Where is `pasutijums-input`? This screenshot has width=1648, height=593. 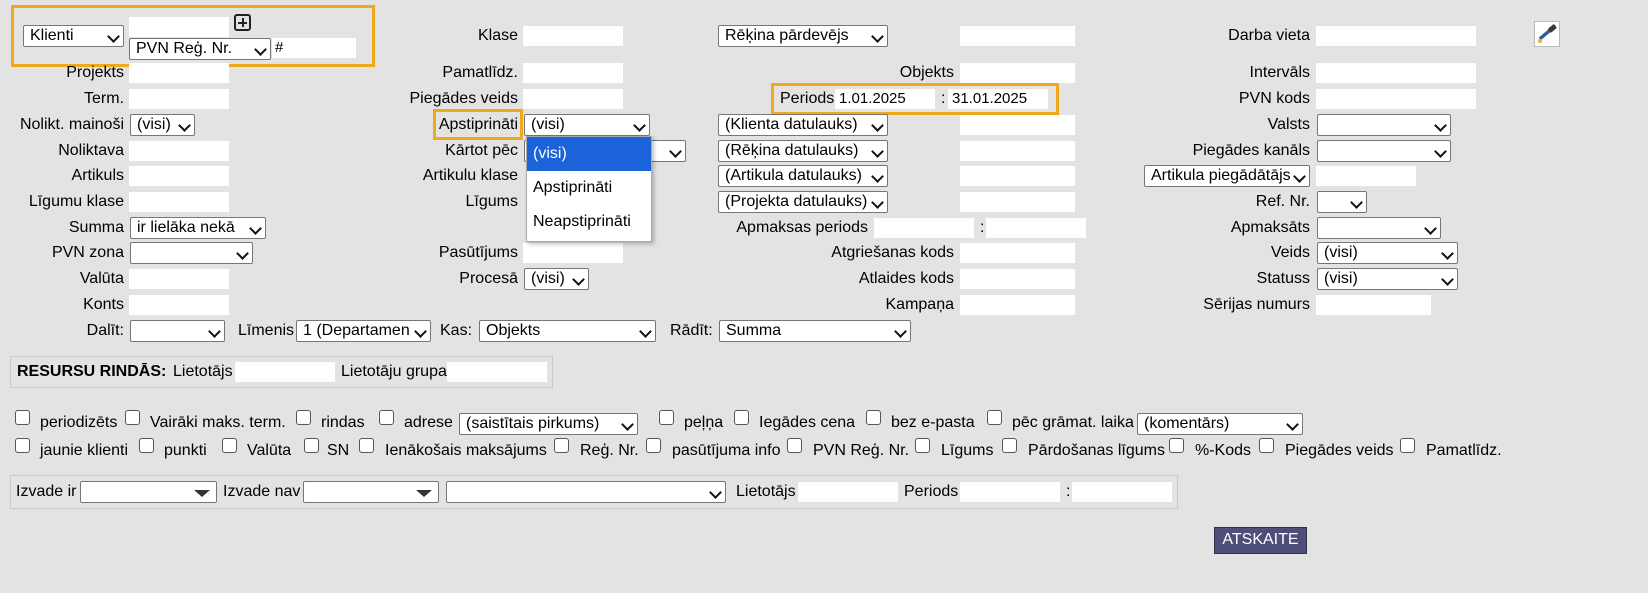
pasutijums-input is located at coordinates (573, 253).